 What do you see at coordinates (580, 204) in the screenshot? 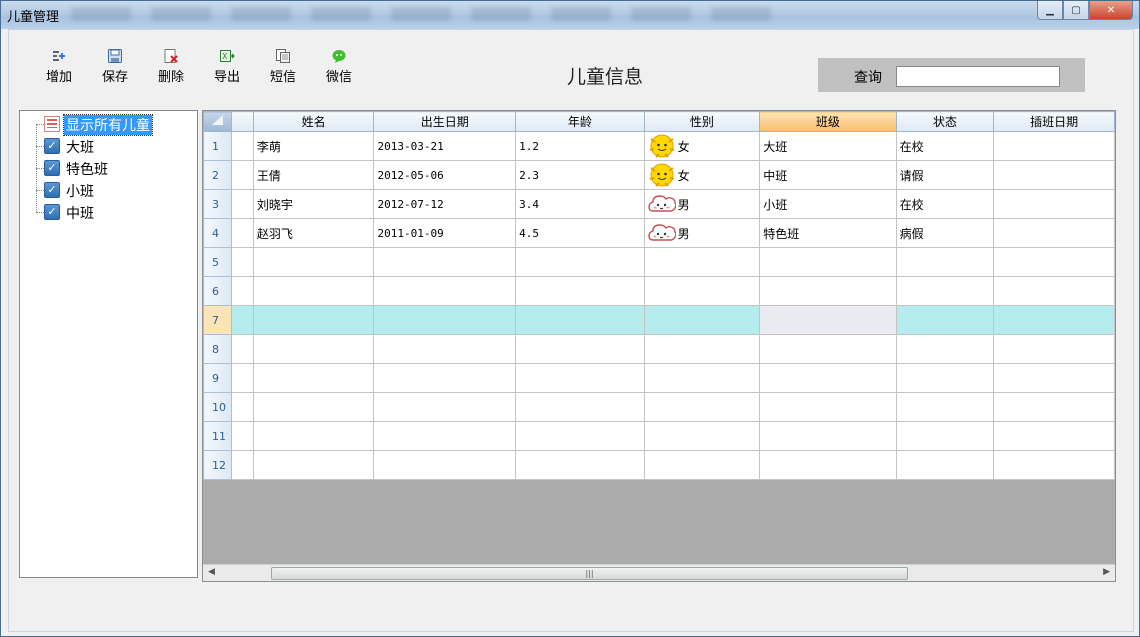
I see `cell-age: 3.4` at bounding box center [580, 204].